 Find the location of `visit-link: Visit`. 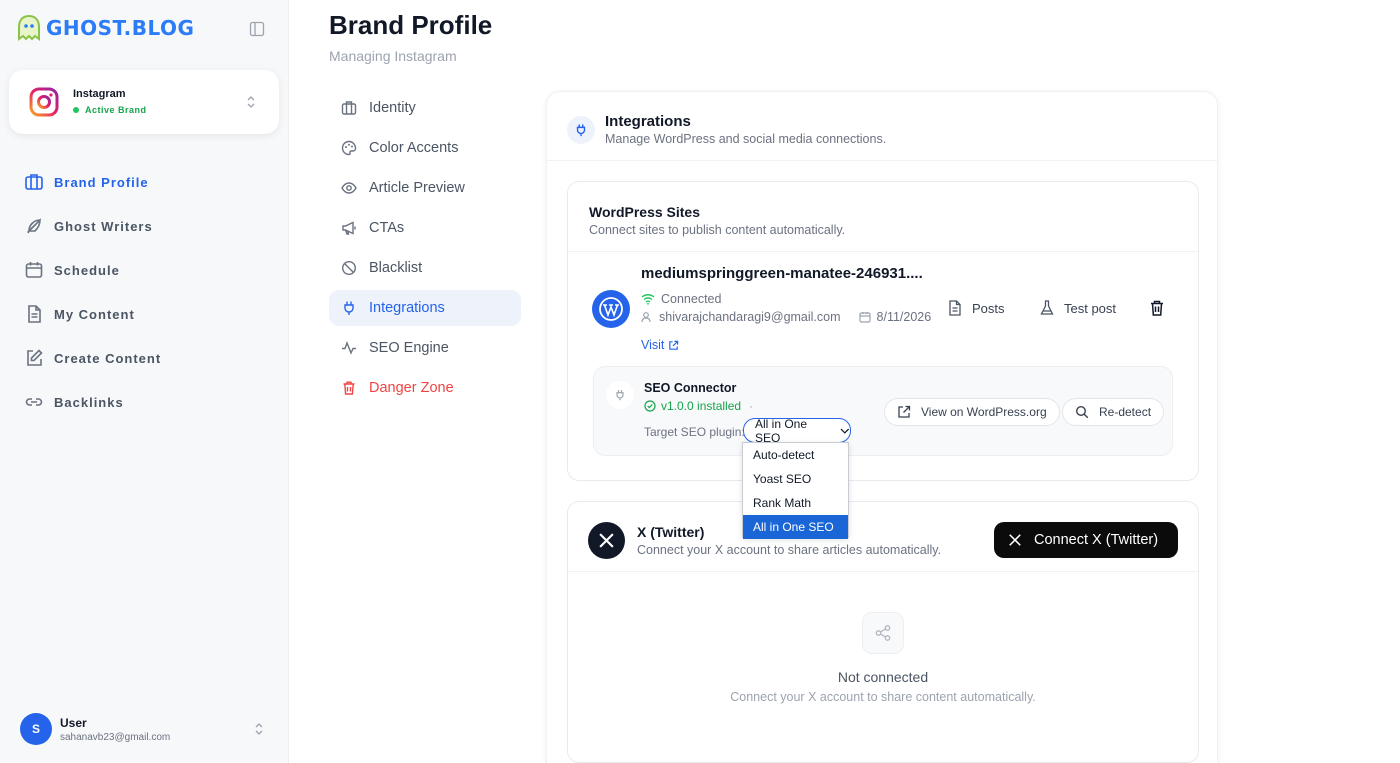

visit-link: Visit is located at coordinates (660, 345).